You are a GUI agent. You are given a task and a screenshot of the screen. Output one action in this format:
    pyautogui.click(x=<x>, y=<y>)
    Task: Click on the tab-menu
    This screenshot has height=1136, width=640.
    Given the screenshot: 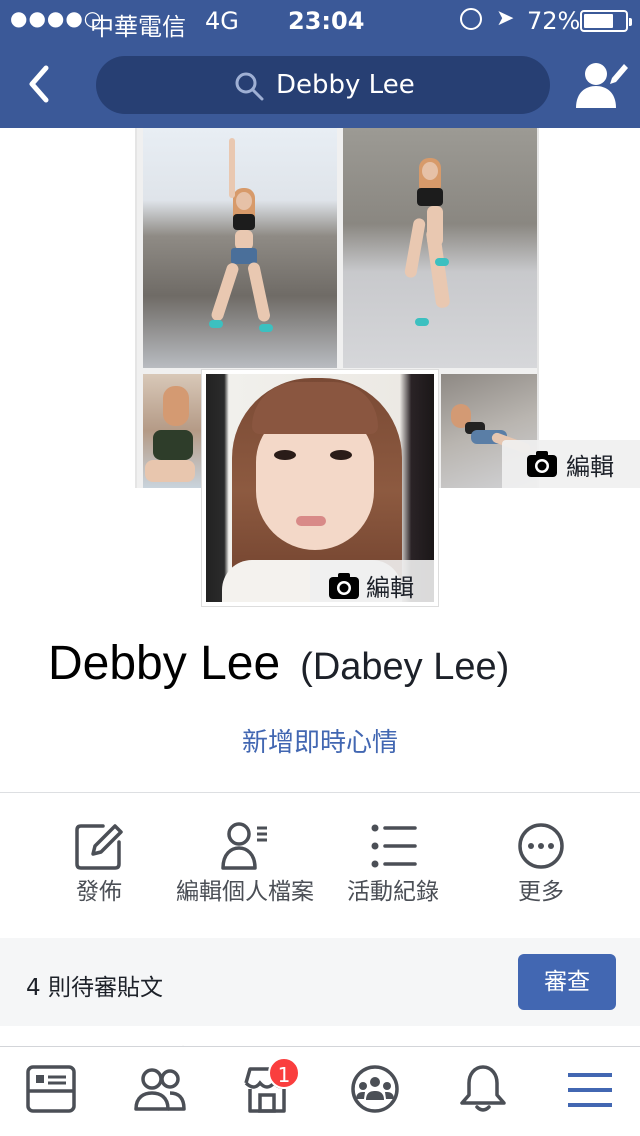 What is the action you would take?
    pyautogui.click(x=592, y=1091)
    